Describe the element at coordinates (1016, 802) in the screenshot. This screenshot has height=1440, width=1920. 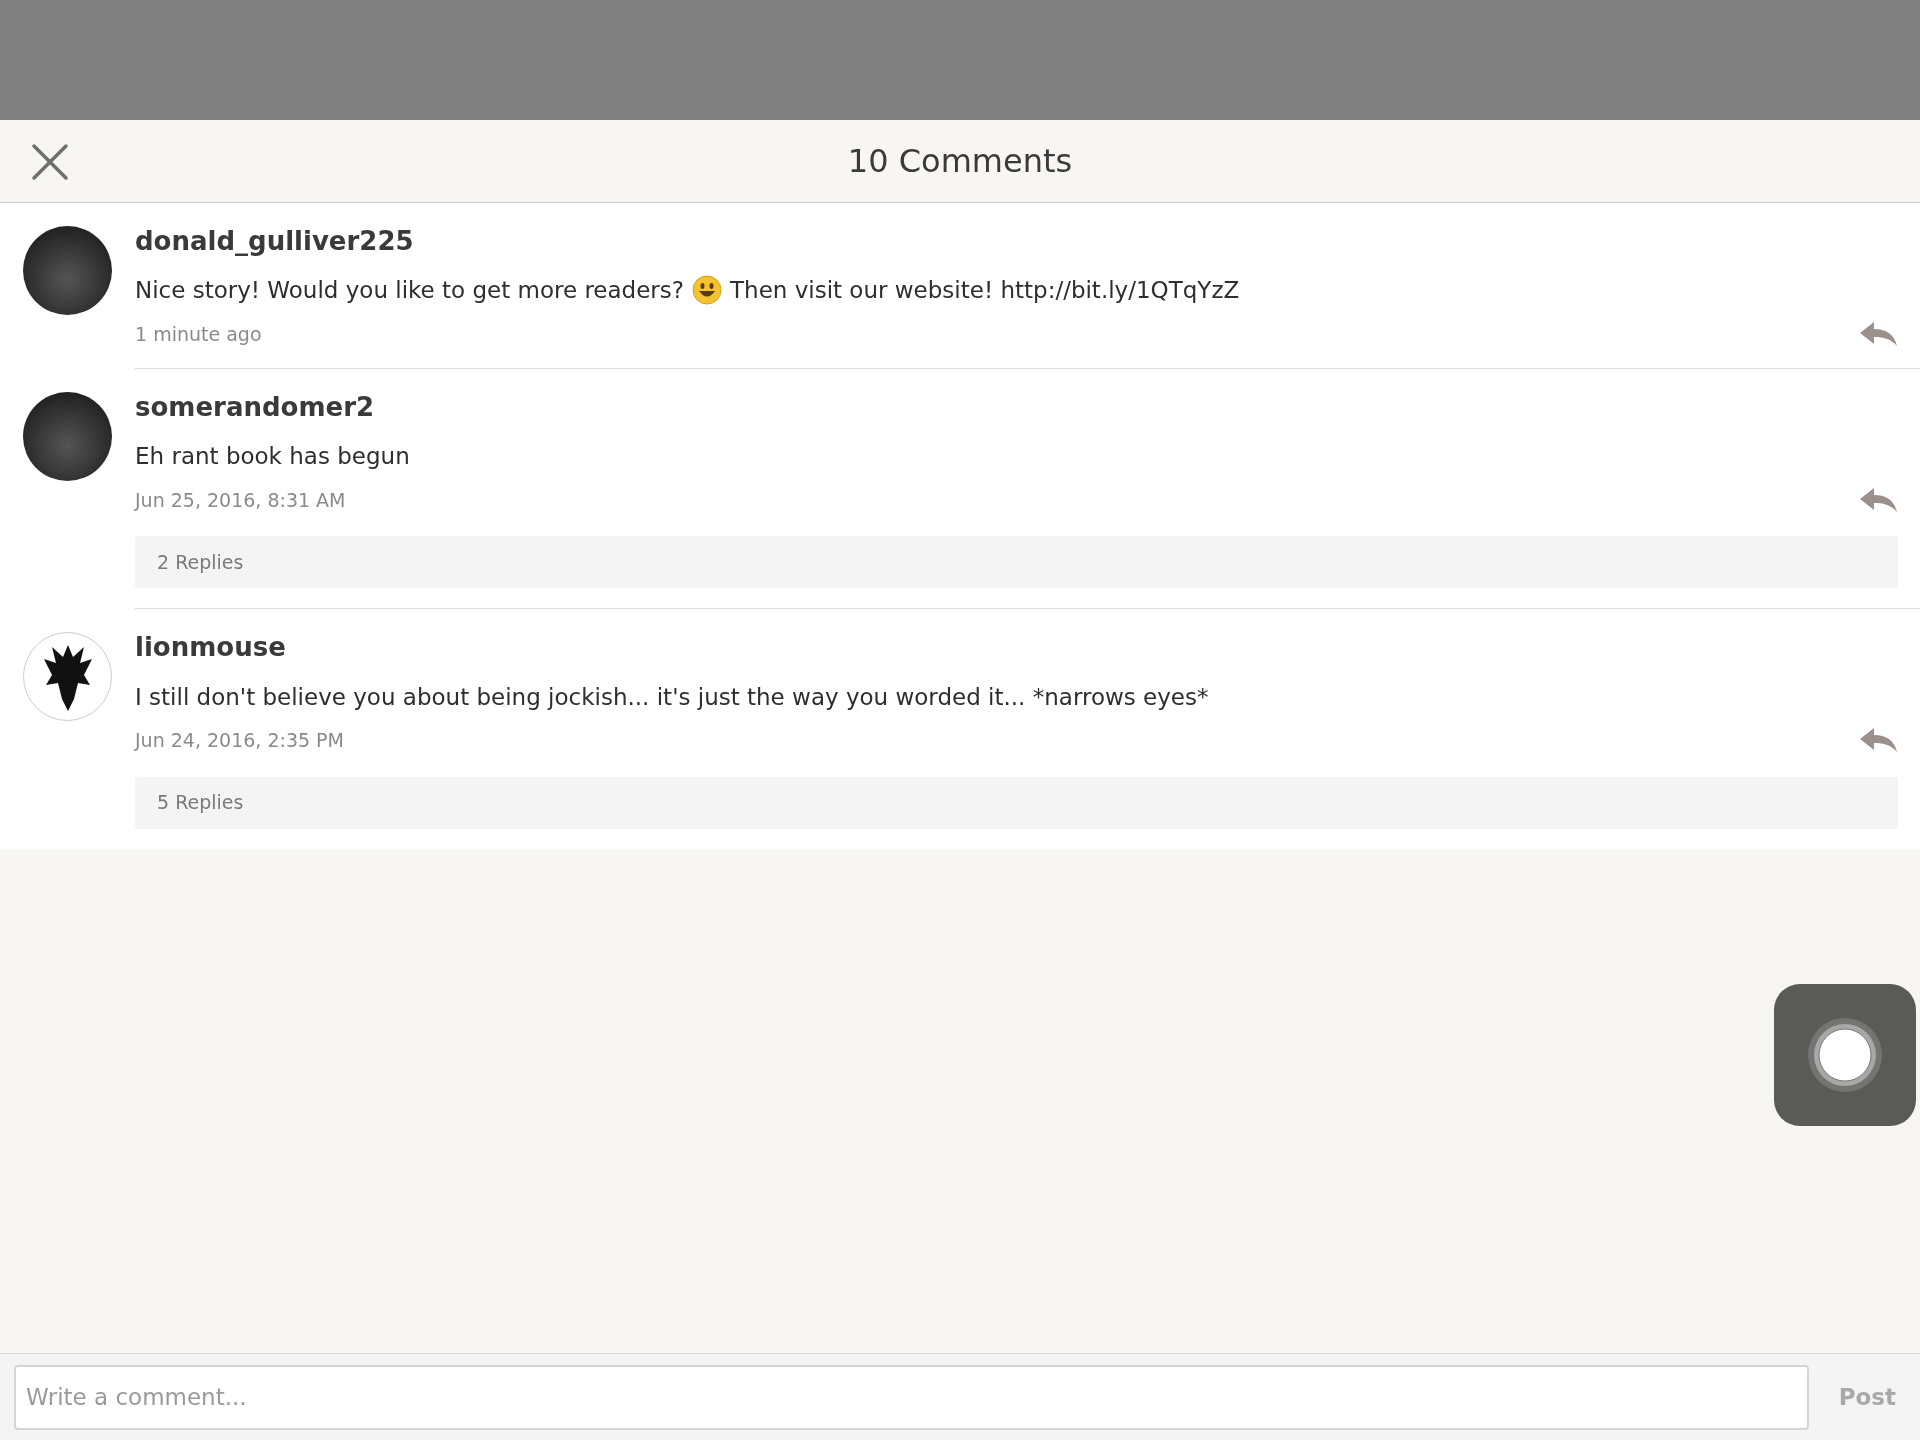
I see `replies-button: 5 Replies` at that location.